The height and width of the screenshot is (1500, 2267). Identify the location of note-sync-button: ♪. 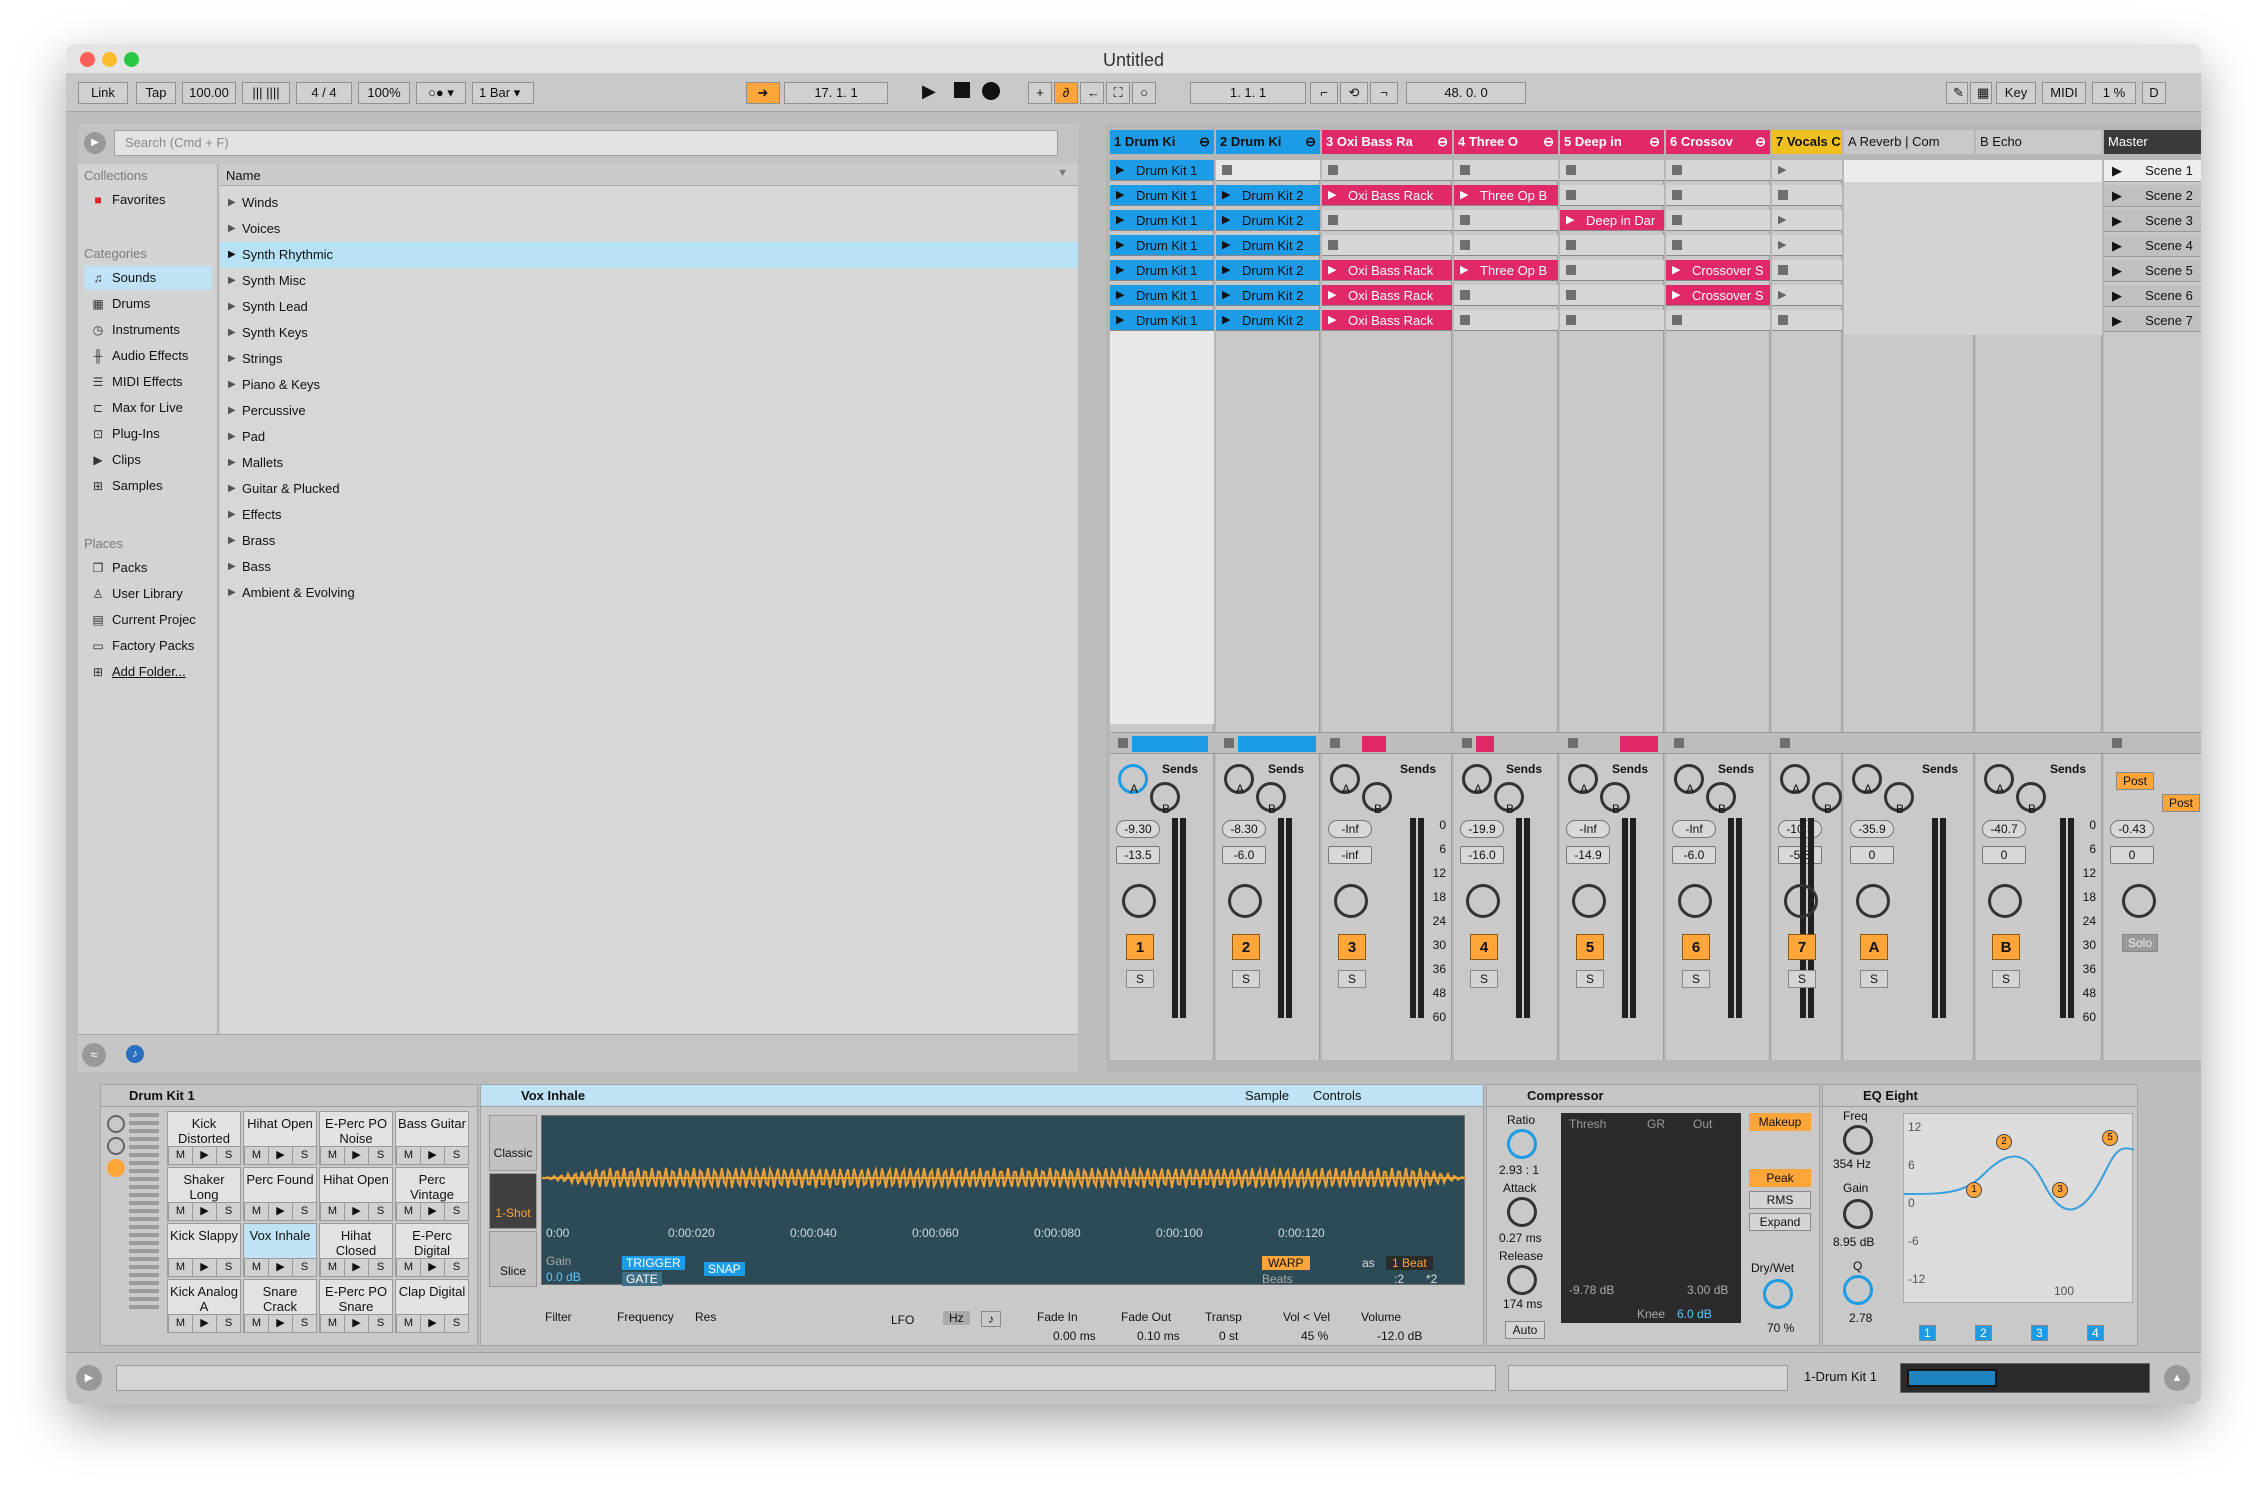
(991, 1319).